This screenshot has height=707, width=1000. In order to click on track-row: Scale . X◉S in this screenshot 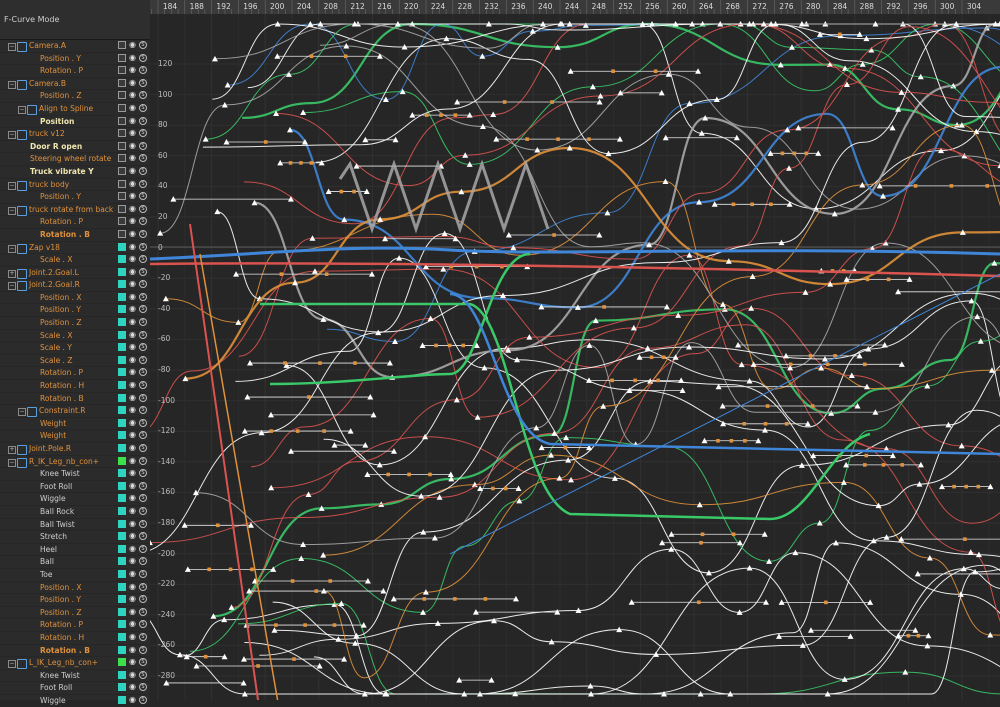, I will do `click(75, 336)`.